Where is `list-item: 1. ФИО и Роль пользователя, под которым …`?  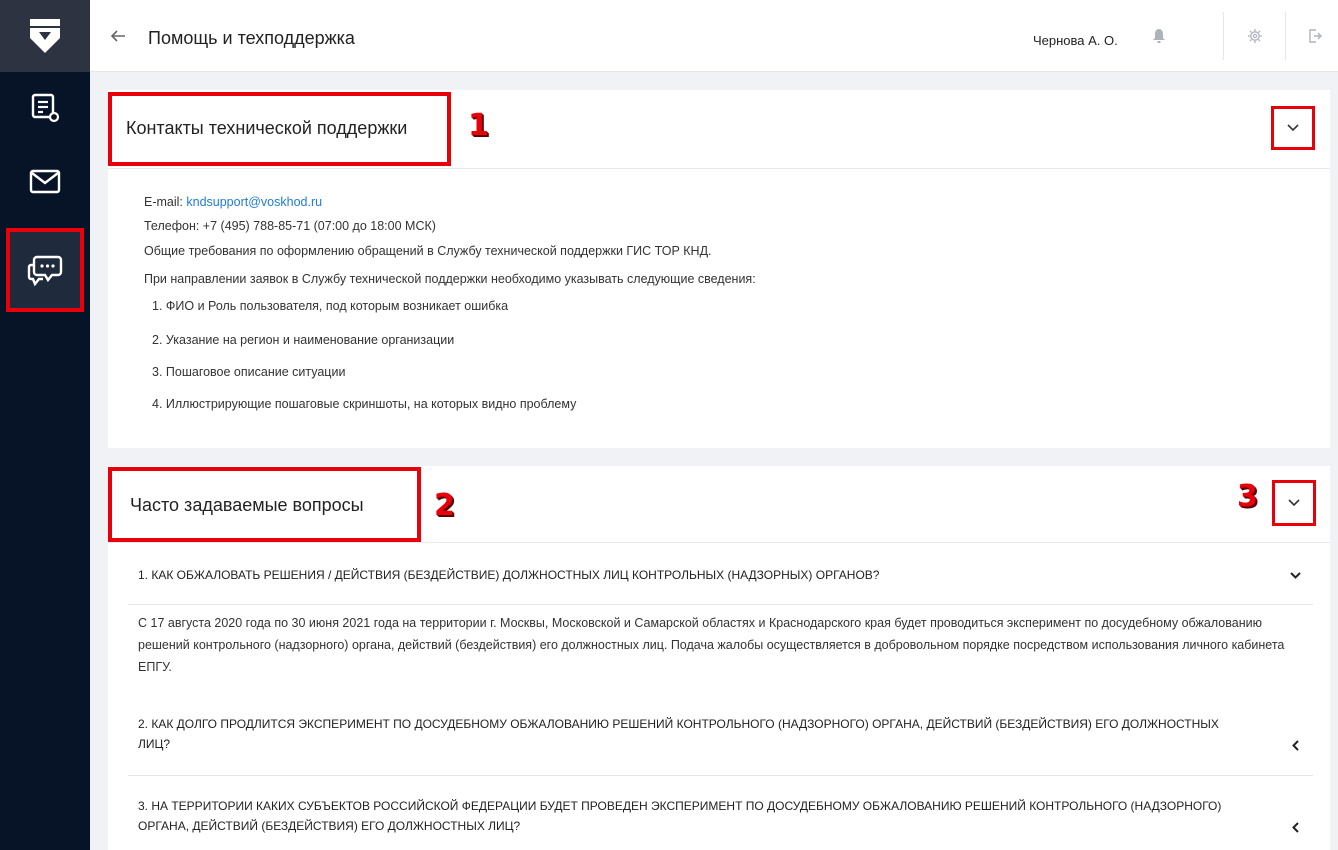
list-item: 1. ФИО и Роль пользователя, под которым … is located at coordinates (330, 306).